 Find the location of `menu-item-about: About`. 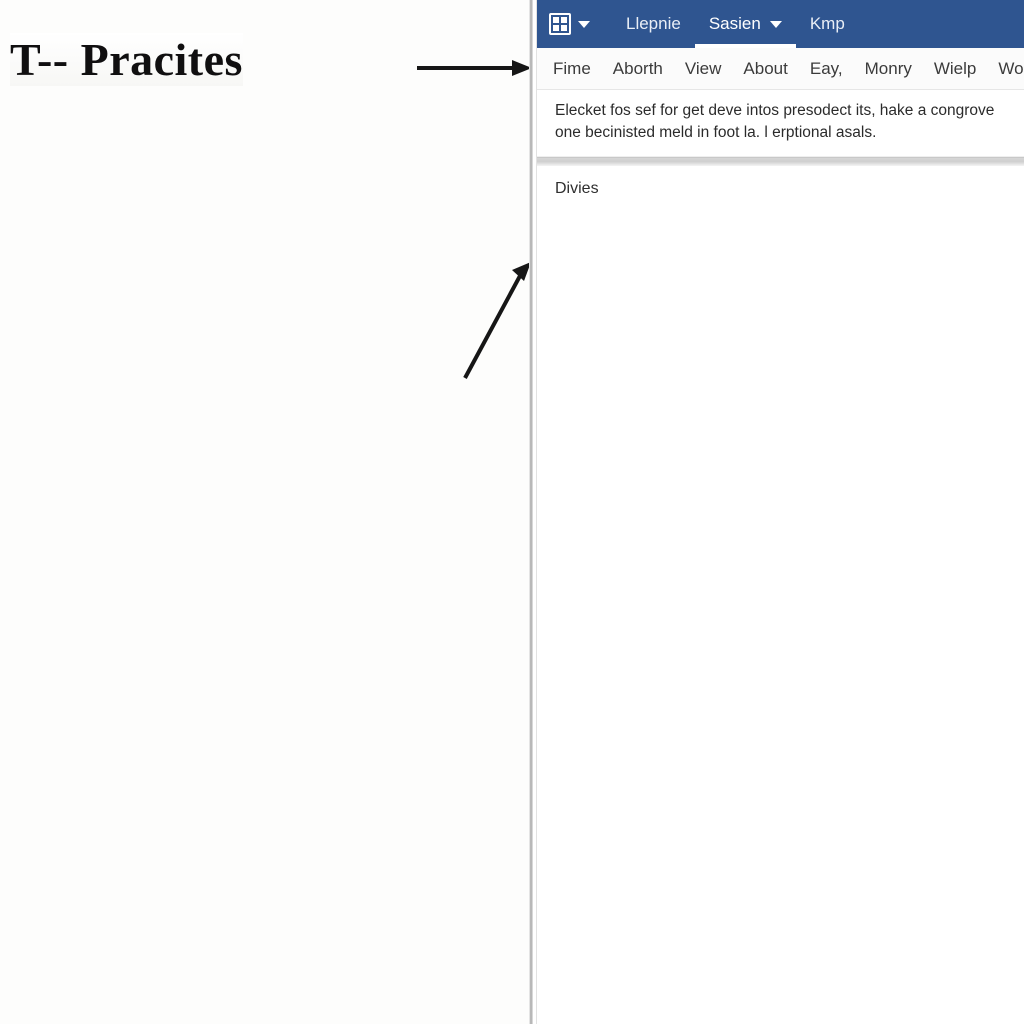

menu-item-about: About is located at coordinates (765, 69).